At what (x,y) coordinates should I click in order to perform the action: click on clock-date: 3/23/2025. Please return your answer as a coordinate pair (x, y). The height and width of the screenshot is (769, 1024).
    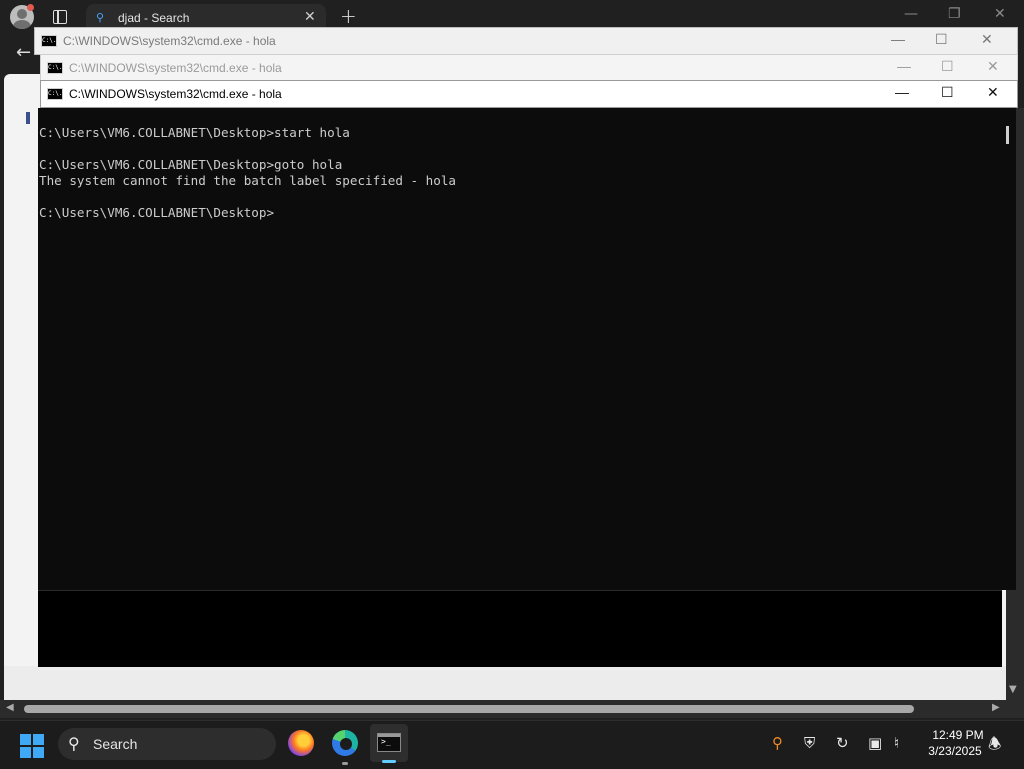
    Looking at the image, I should click on (955, 751).